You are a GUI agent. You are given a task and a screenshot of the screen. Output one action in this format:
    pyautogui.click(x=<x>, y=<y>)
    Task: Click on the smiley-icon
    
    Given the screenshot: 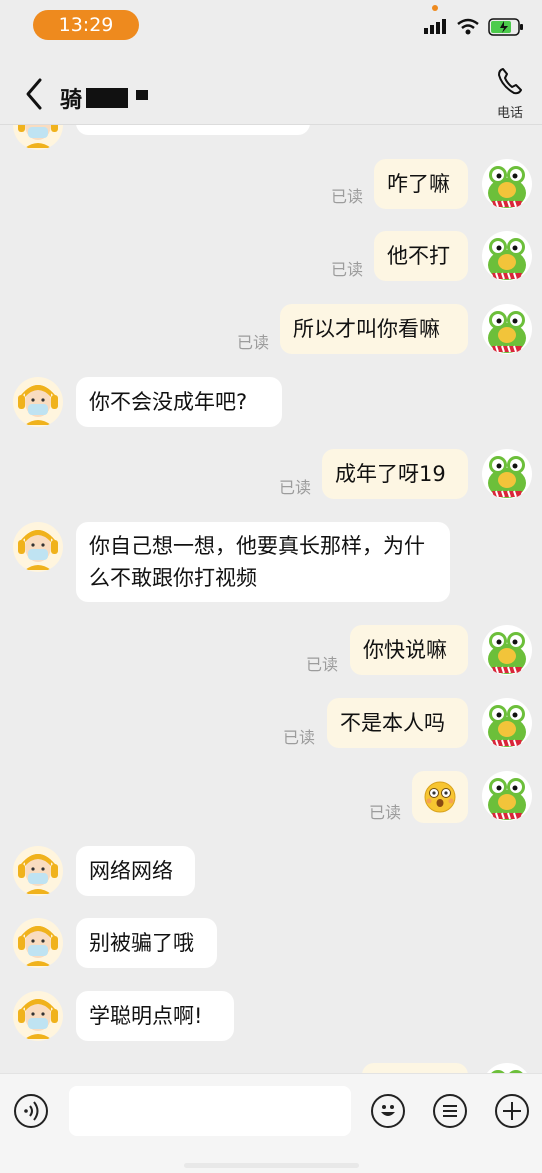 What is the action you would take?
    pyautogui.click(x=388, y=1110)
    